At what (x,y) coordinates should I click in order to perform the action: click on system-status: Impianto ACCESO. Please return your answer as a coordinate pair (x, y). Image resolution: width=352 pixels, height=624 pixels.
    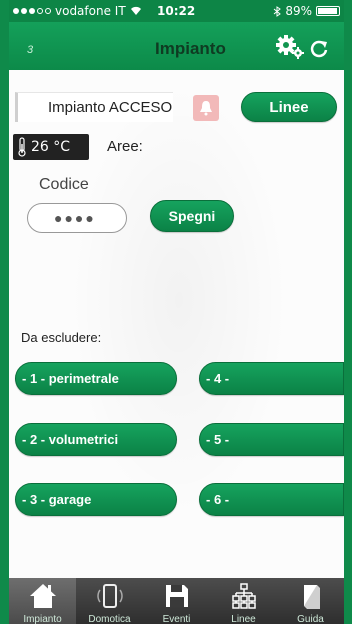
    Looking at the image, I should click on (94, 107).